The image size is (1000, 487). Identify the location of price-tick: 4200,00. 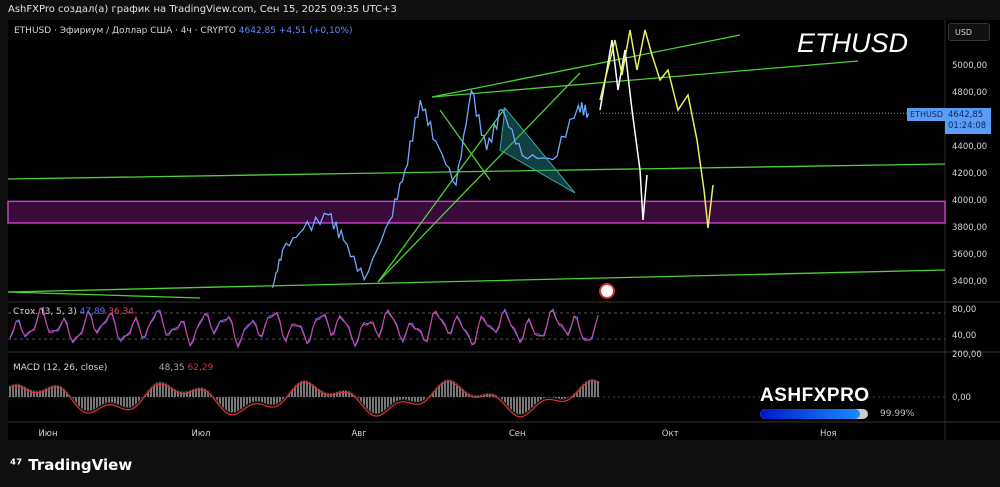
(969, 174).